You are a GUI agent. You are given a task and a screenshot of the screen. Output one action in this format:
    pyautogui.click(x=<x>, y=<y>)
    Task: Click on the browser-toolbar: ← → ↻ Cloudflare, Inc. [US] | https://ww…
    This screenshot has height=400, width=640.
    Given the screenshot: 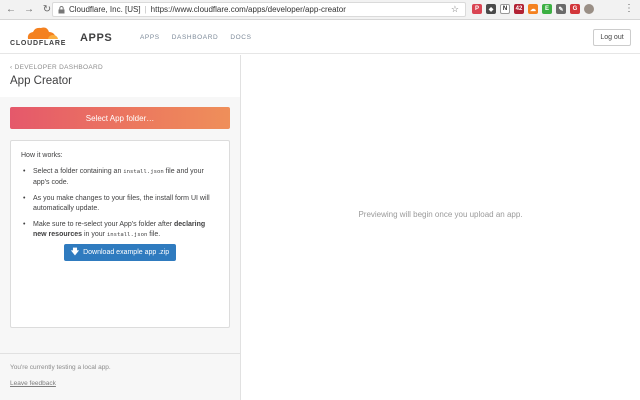 What is the action you would take?
    pyautogui.click(x=320, y=10)
    